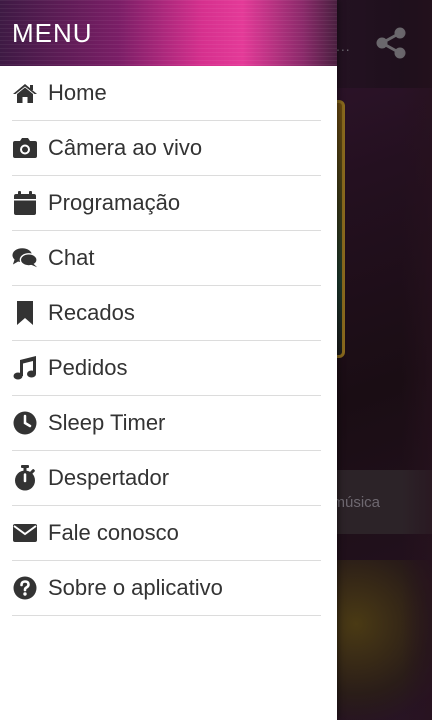 The height and width of the screenshot is (720, 432). I want to click on menu-label: Despertador, so click(109, 477).